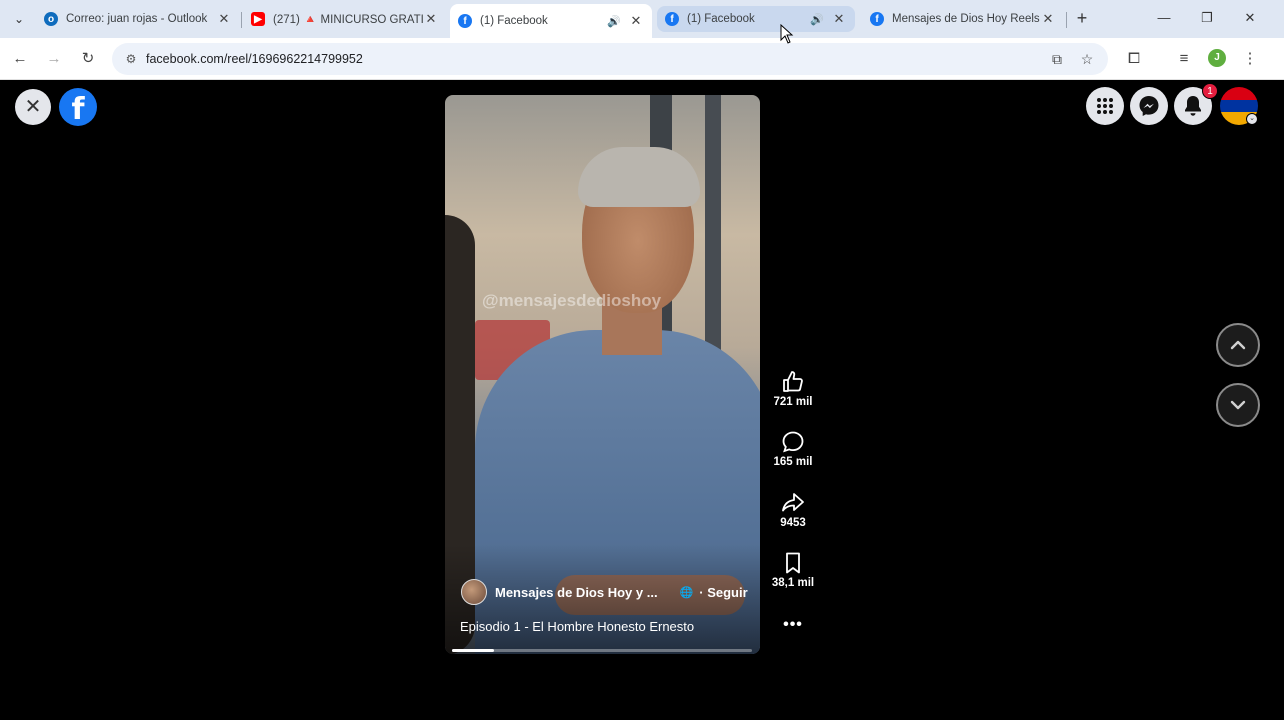 This screenshot has height=720, width=1284. I want to click on extensions-icon: ⧠, so click(1134, 59).